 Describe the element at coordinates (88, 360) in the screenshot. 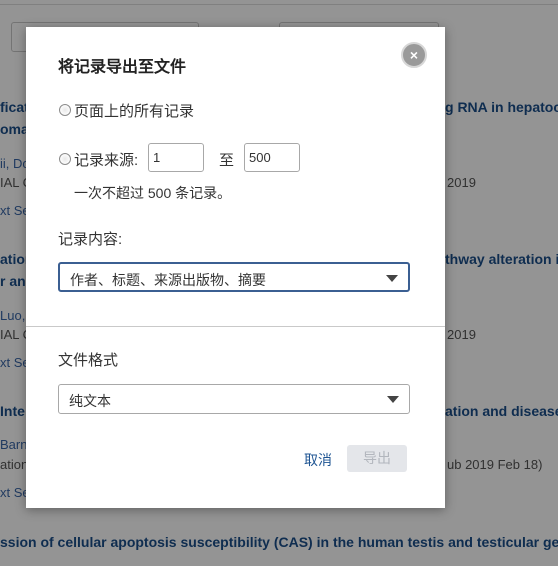

I see `format-label: 文件格式` at that location.